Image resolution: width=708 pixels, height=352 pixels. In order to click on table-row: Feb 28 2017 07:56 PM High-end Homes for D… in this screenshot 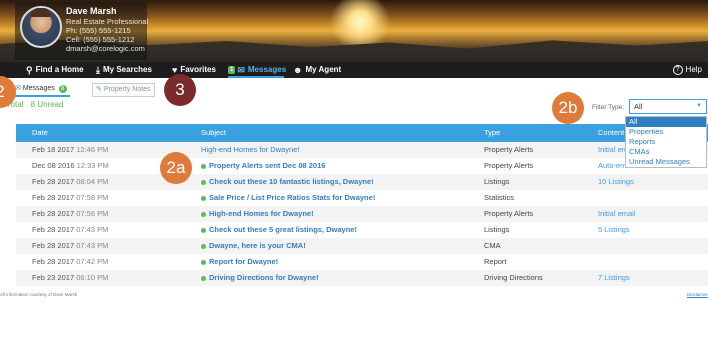, I will do `click(362, 214)`.